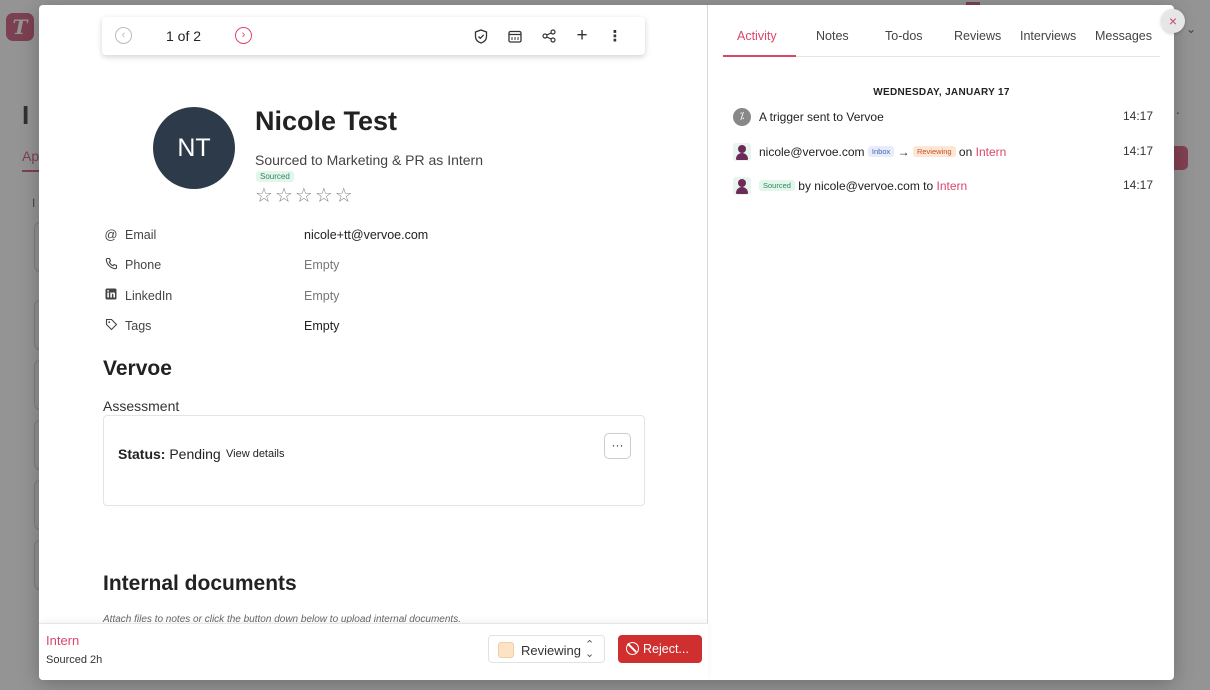 This screenshot has height=690, width=1210. Describe the element at coordinates (137, 368) in the screenshot. I see `section-heading-vervoe: Vervoe` at that location.